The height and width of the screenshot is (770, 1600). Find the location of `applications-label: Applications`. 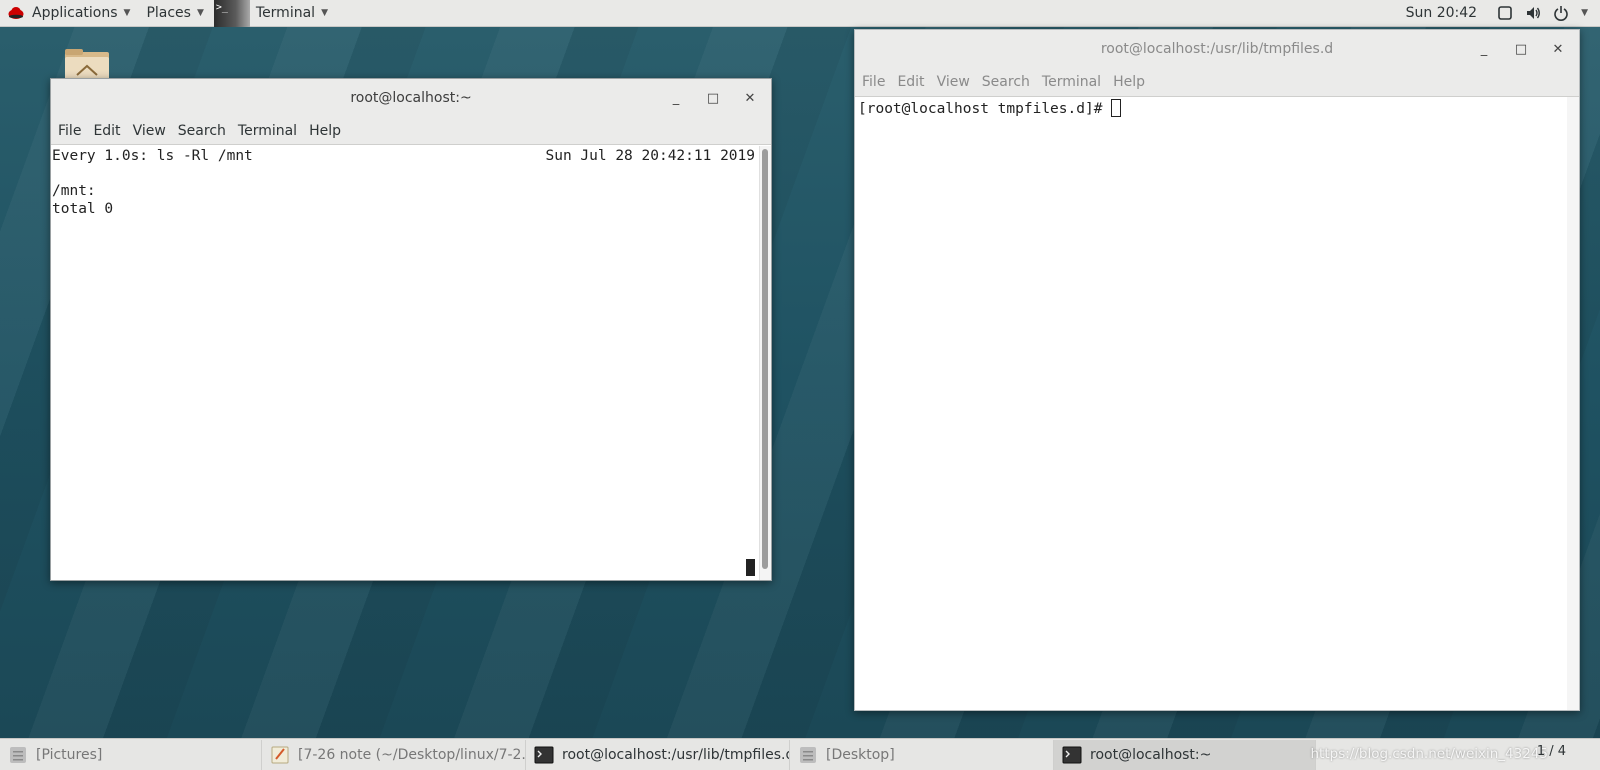

applications-label: Applications is located at coordinates (75, 13).